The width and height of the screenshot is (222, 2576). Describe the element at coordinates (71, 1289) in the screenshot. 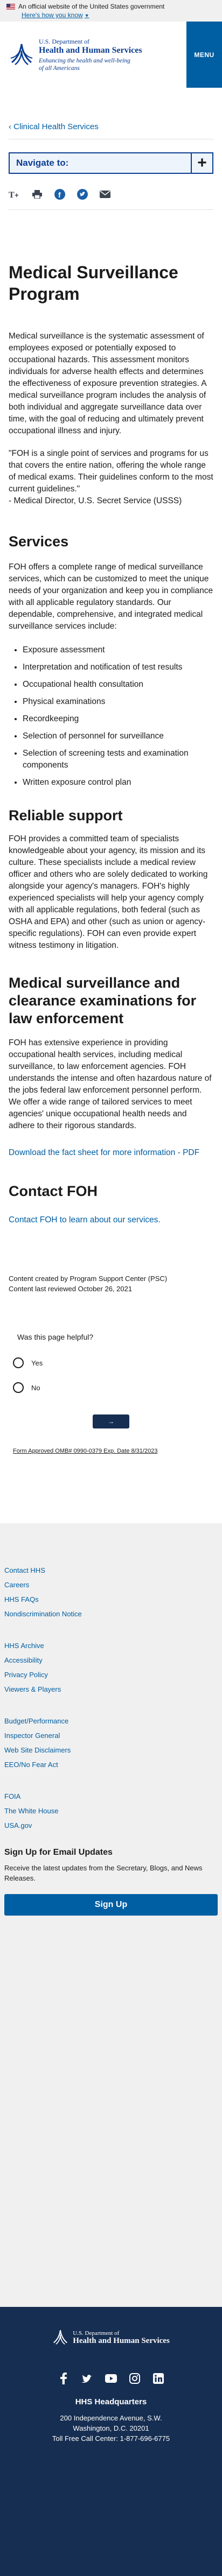

I see `content-reviewed: Content last reviewed October 26, 2021` at that location.